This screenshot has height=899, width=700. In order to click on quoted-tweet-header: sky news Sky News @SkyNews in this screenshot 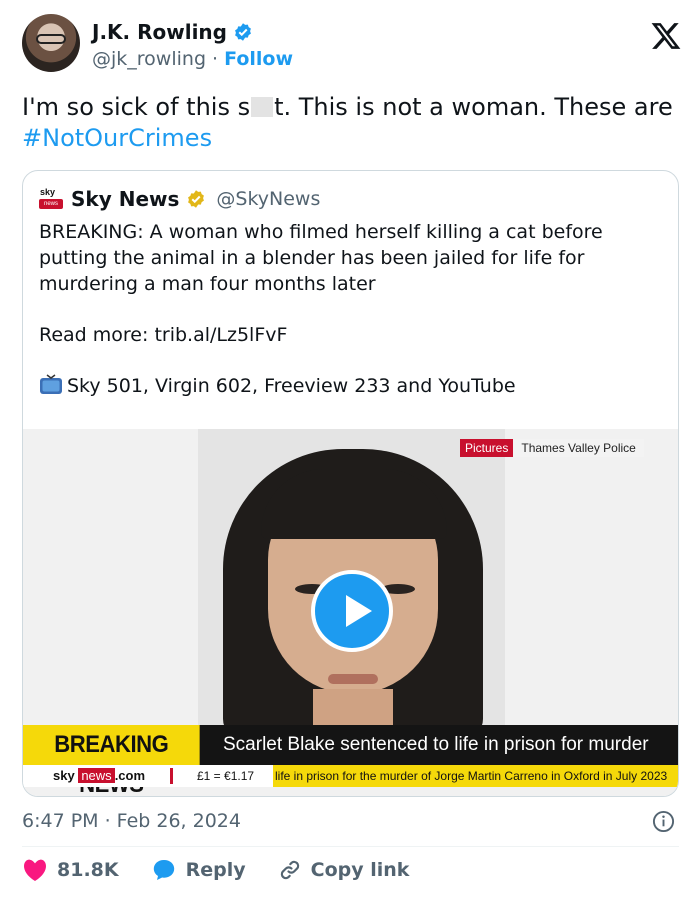, I will do `click(179, 199)`.